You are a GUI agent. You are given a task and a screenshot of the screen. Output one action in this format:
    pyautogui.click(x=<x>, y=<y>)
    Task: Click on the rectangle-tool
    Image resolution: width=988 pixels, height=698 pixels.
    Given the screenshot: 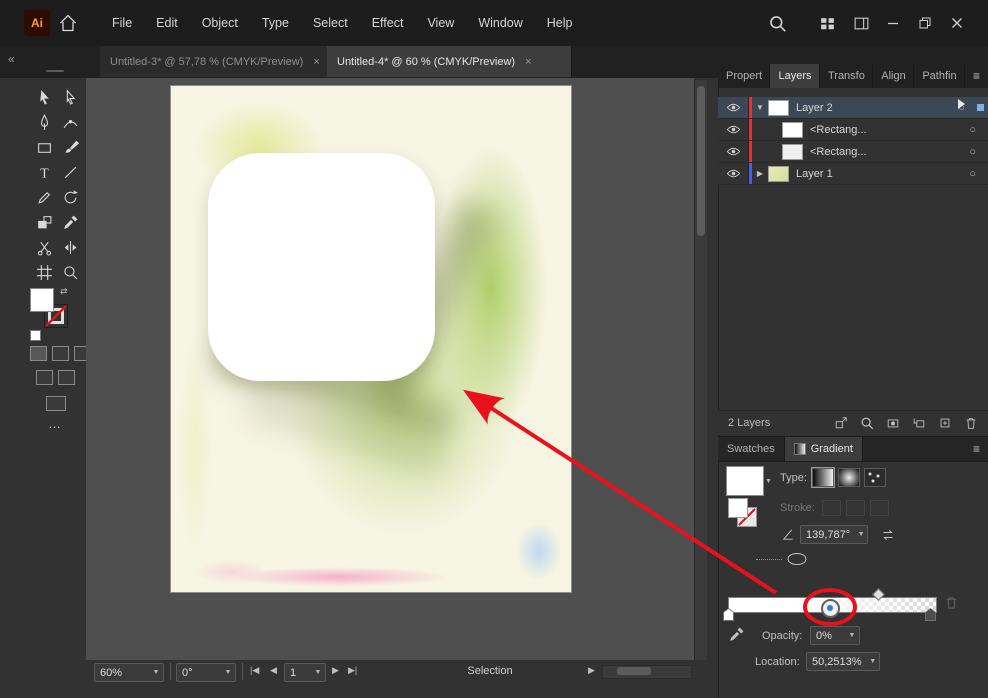 What is the action you would take?
    pyautogui.click(x=44, y=147)
    